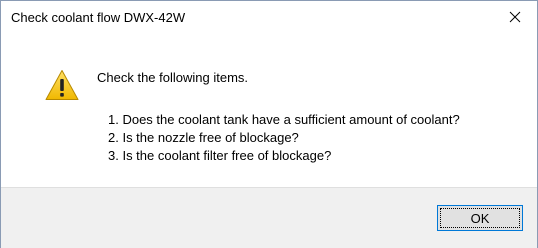 The width and height of the screenshot is (538, 248). What do you see at coordinates (98, 17) in the screenshot?
I see `window-title: Check coolant flow DWX-42W` at bounding box center [98, 17].